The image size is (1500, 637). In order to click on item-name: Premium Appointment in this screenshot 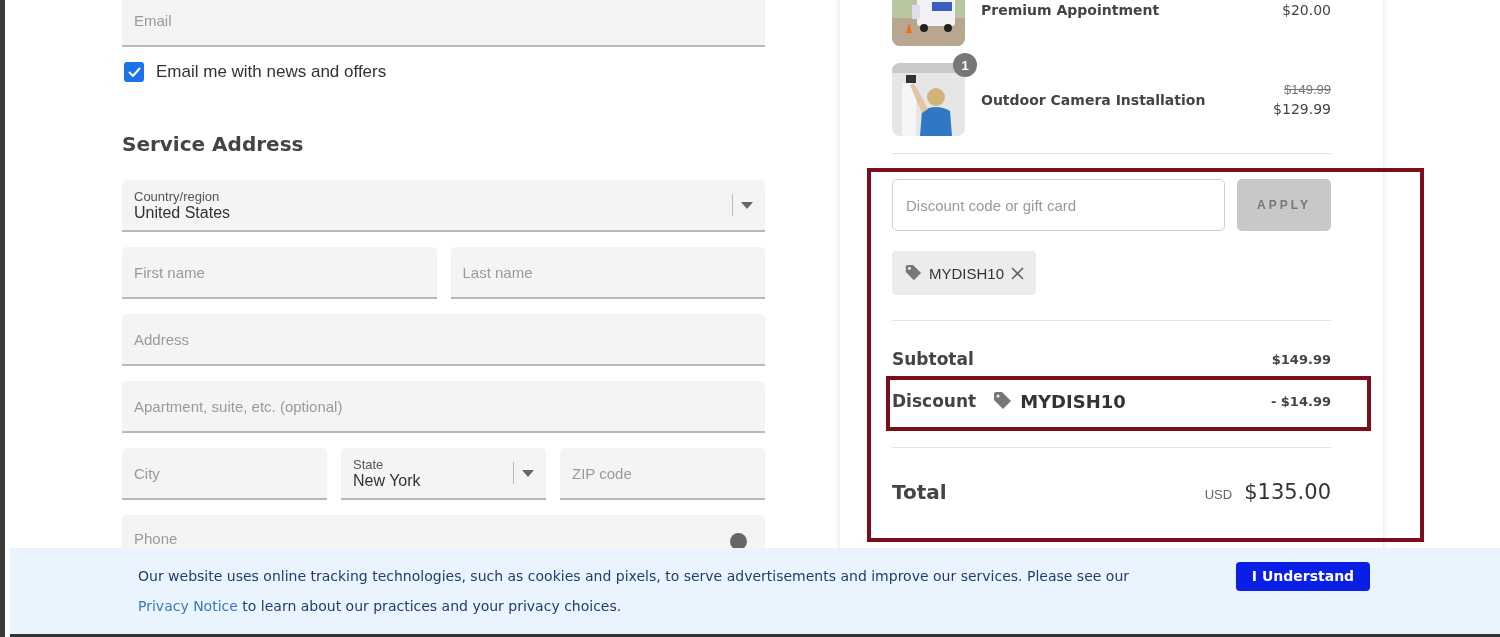, I will do `click(1071, 9)`.